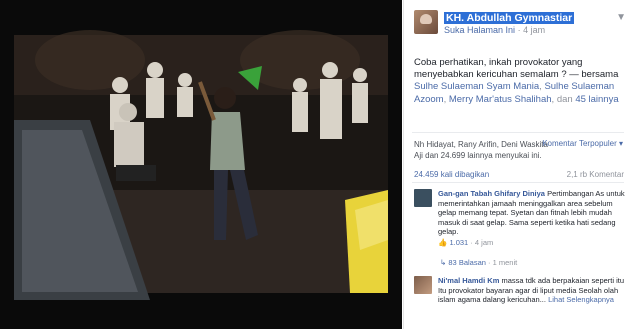 The height and width of the screenshot is (329, 630). I want to click on like-page-row: Suka Halaman Ini · 4 jam, so click(494, 30).